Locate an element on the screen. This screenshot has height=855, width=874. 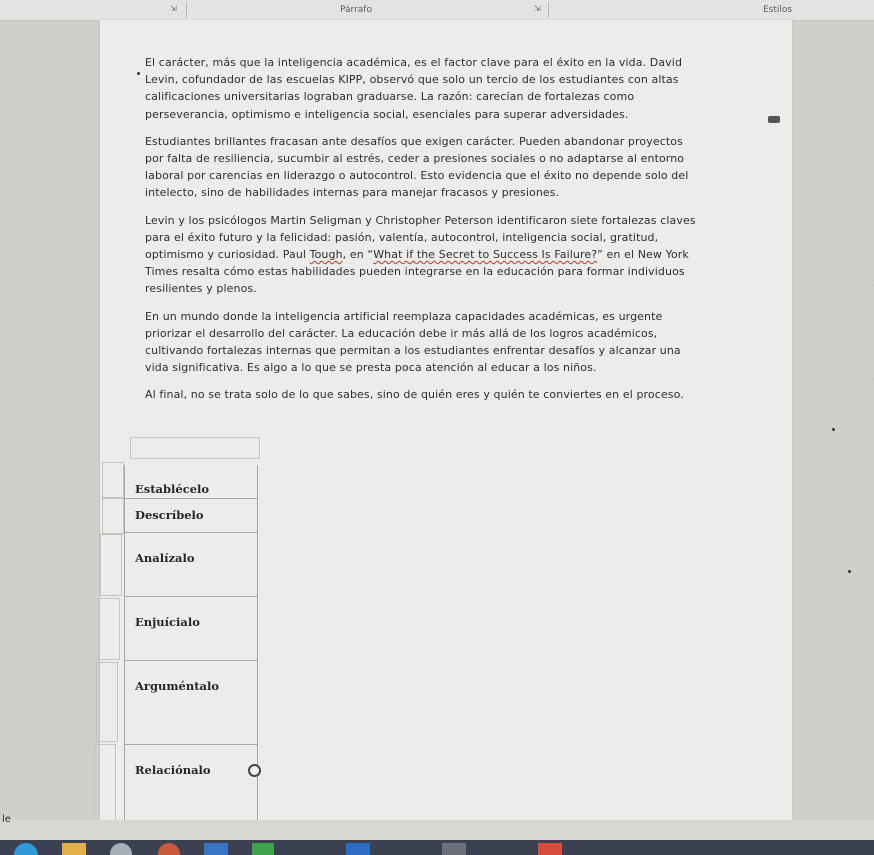
dialog-launcher-icon: ⇲ is located at coordinates (173, 8).